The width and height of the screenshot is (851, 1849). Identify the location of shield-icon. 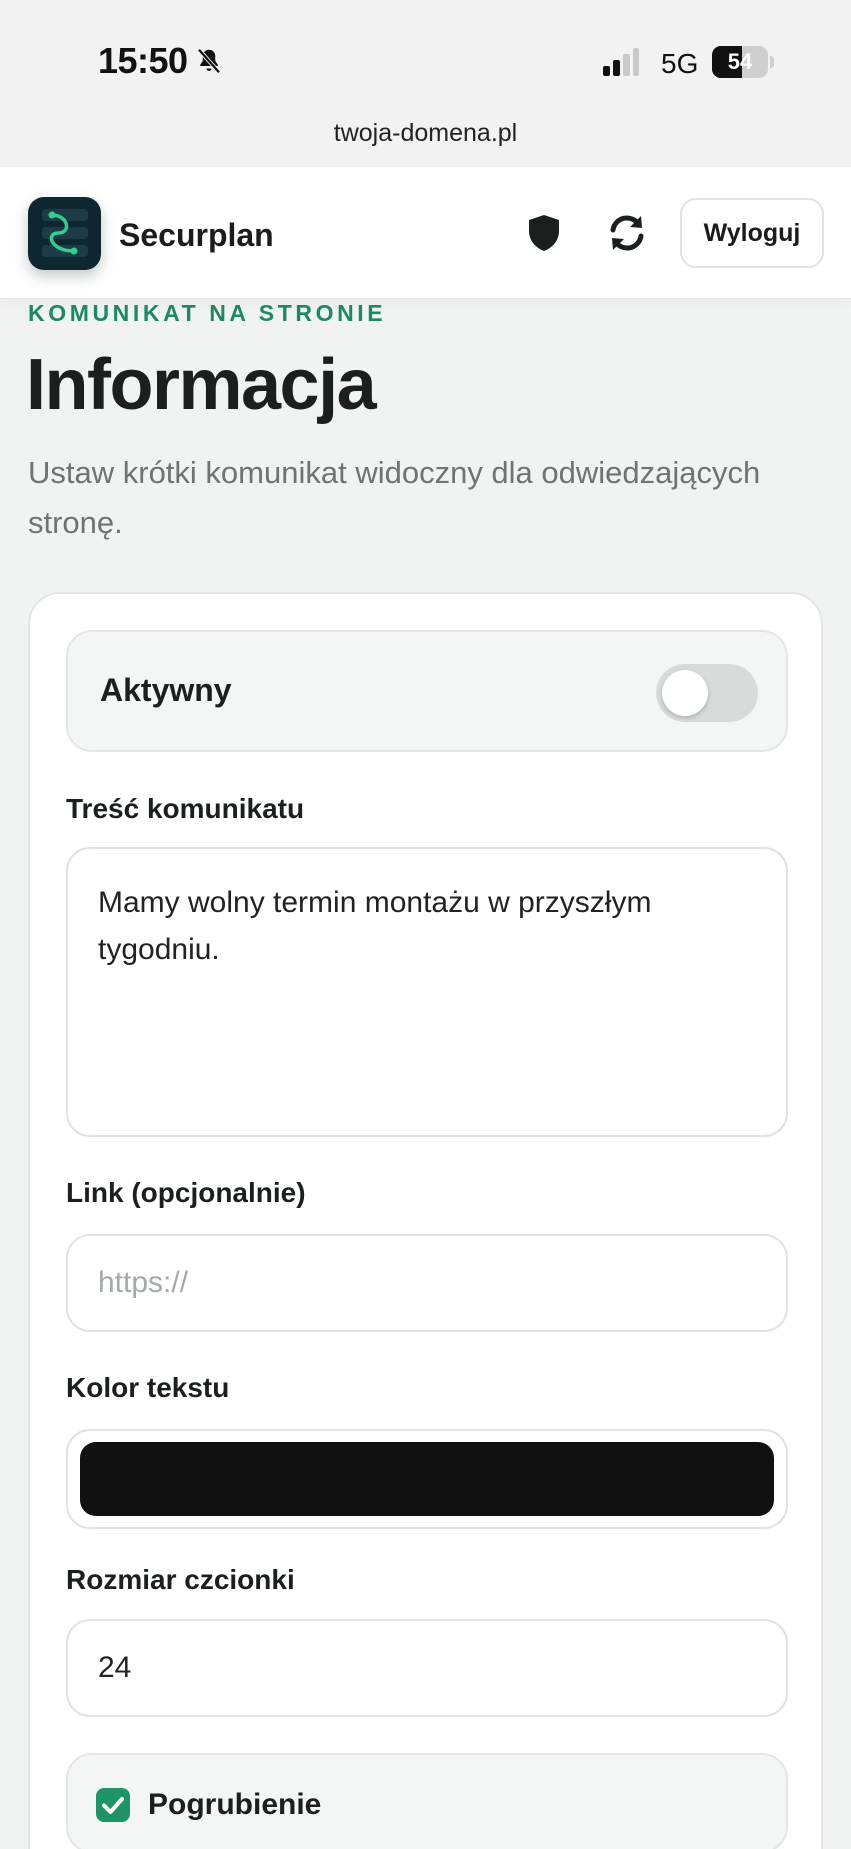
(544, 233).